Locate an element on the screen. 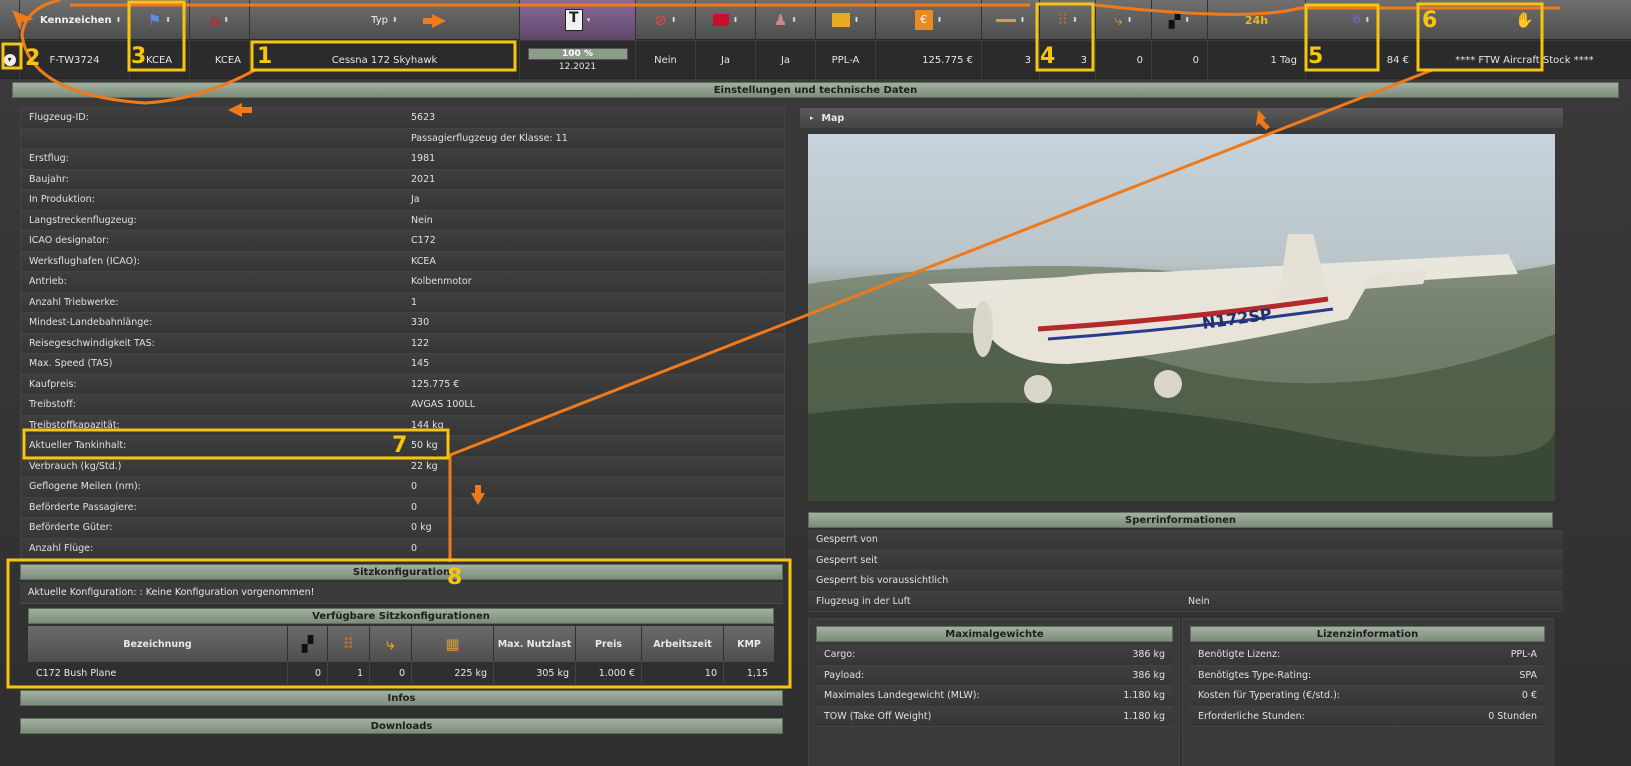 This screenshot has height=766, width=1631. highlight-fuel is located at coordinates (236, 444).